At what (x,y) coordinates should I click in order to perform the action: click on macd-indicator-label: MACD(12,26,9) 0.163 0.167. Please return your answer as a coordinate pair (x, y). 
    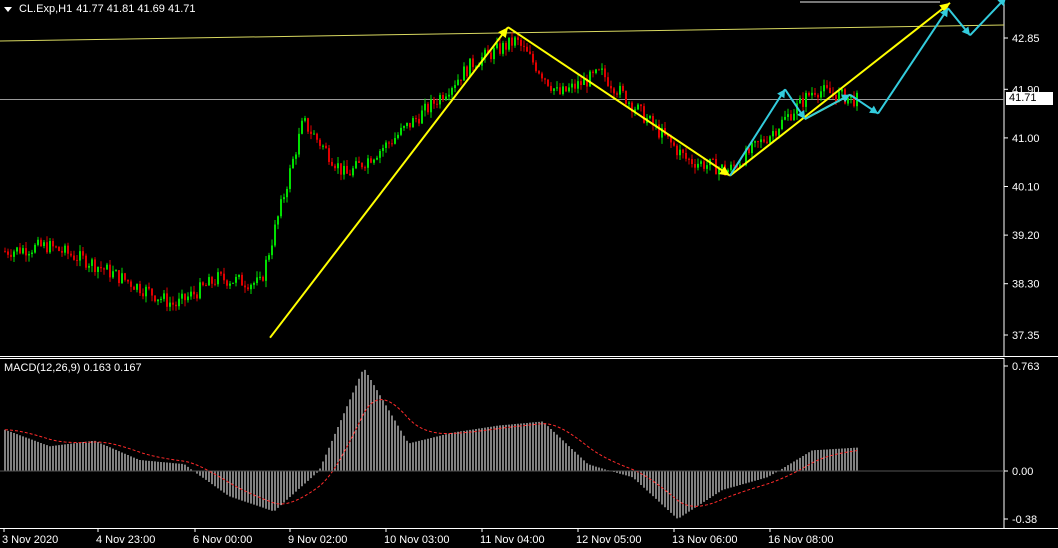
    Looking at the image, I should click on (73, 368).